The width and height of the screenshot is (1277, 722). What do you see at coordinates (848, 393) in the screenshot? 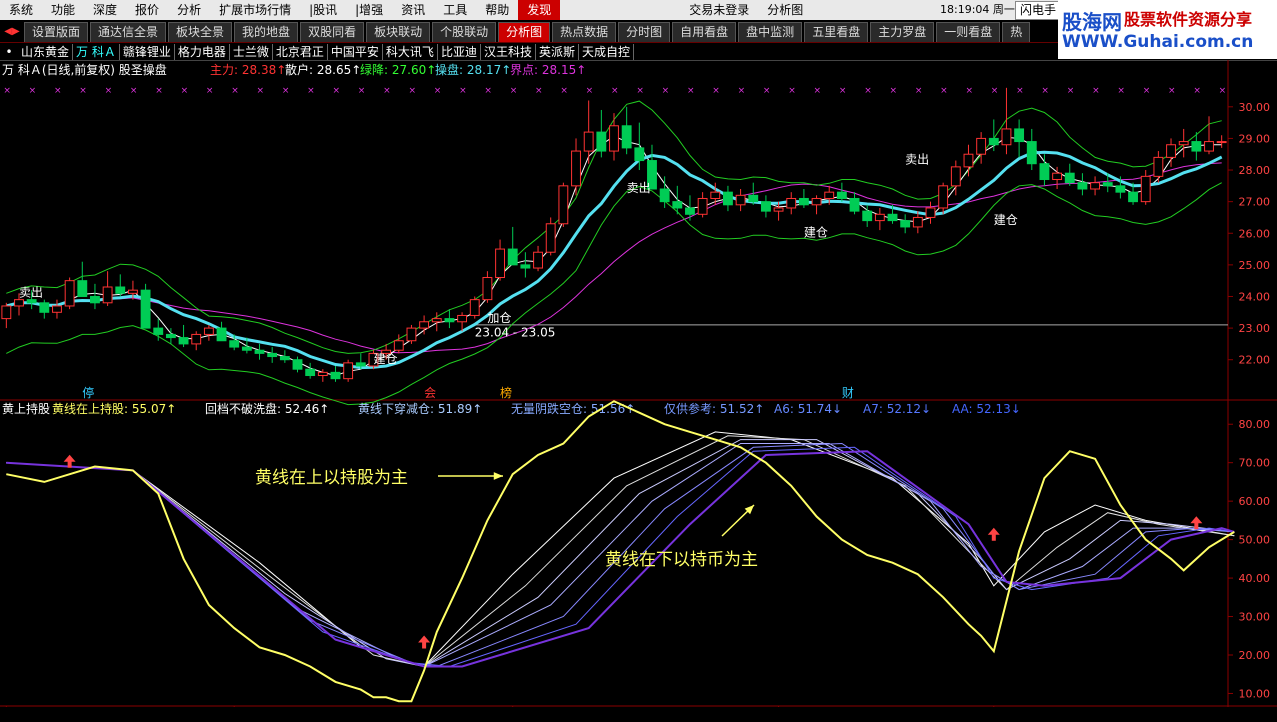
I see `event-marker-3: 财` at bounding box center [848, 393].